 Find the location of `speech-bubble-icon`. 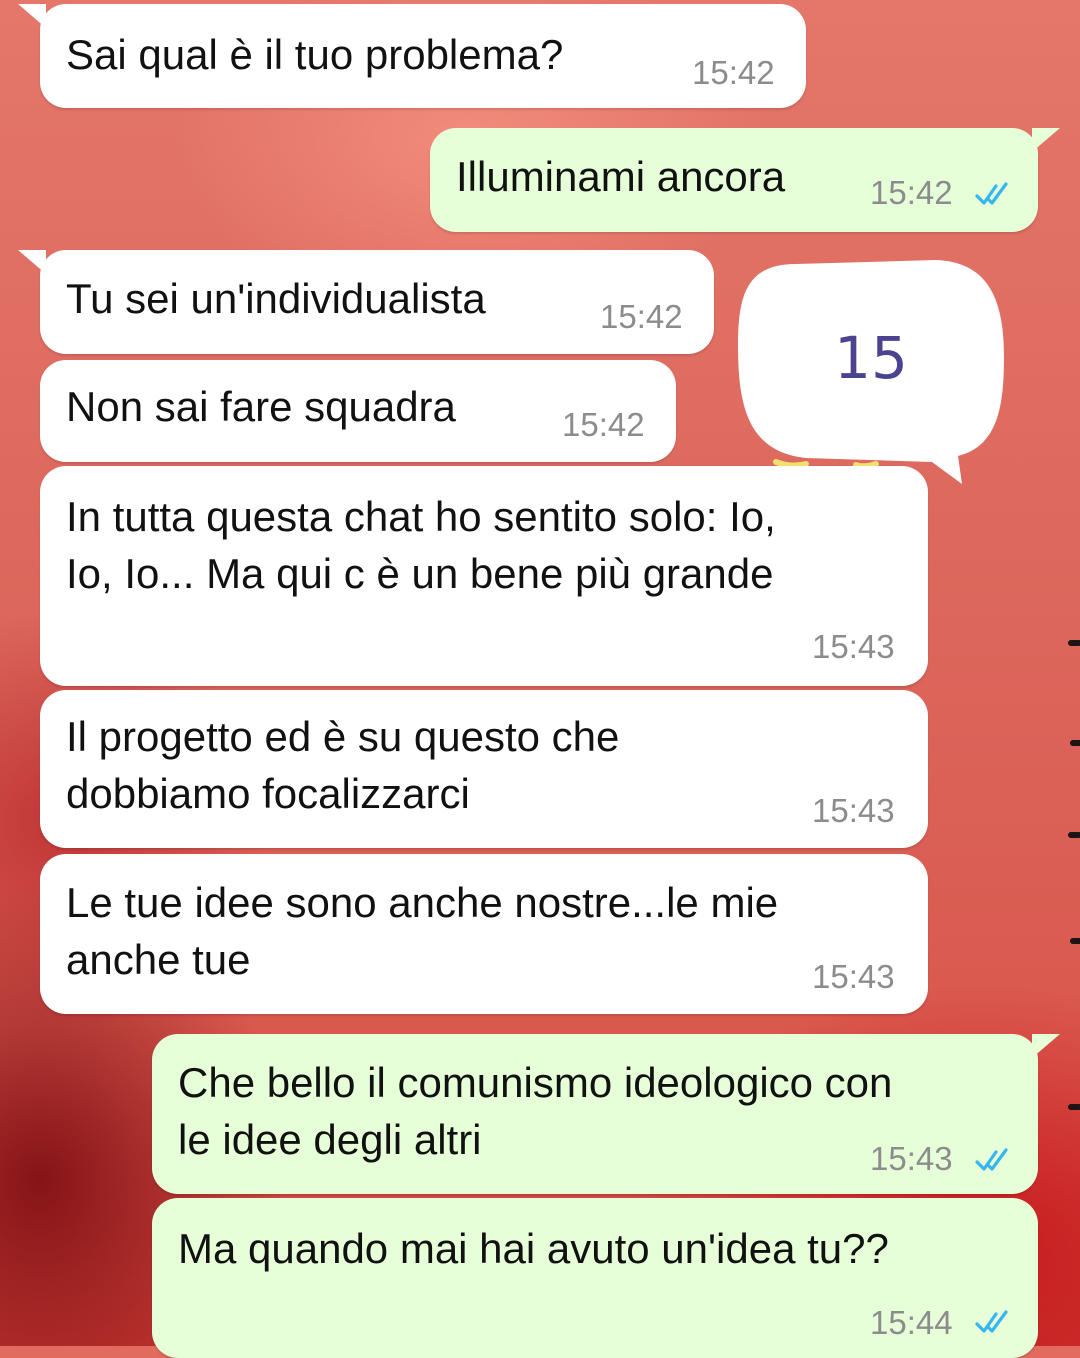

speech-bubble-icon is located at coordinates (871, 372).